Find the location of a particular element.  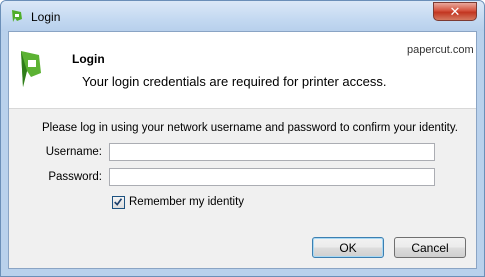

title-bar: Login ✕ is located at coordinates (242, 16).